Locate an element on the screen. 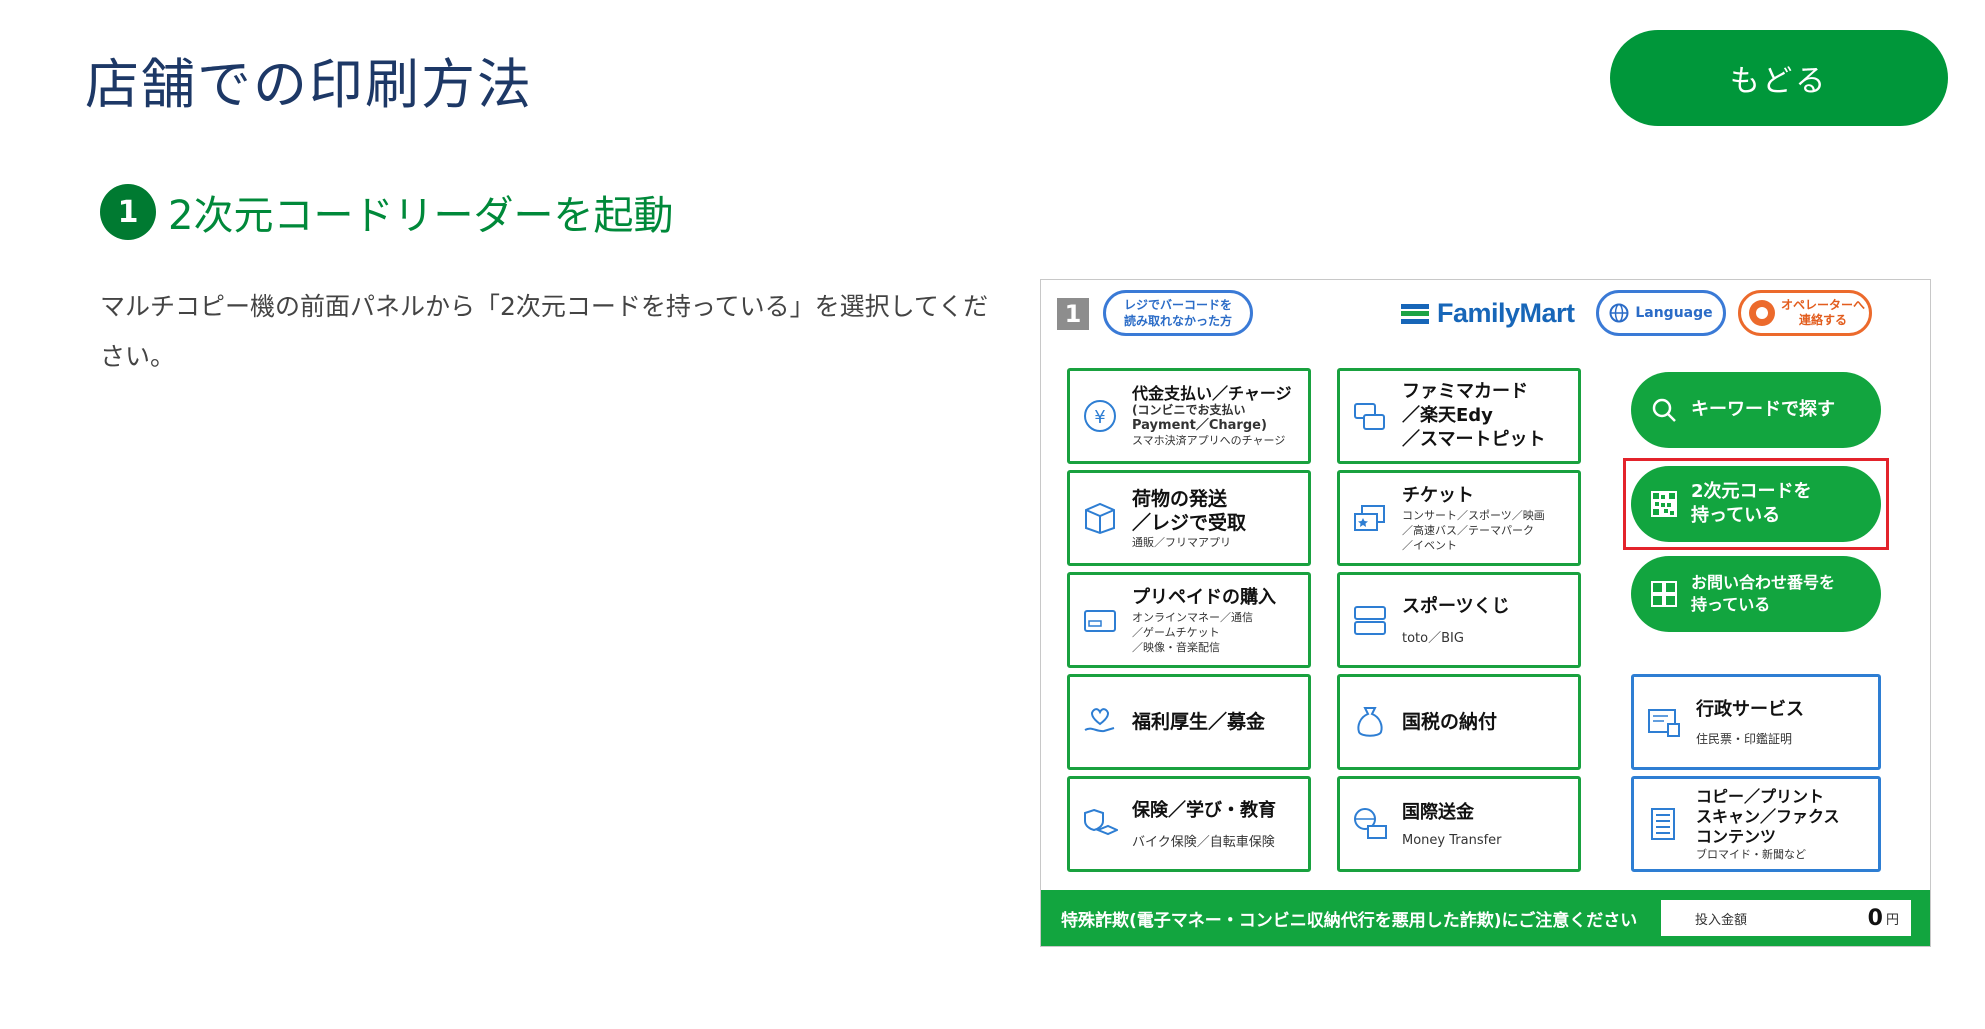 The height and width of the screenshot is (1029, 1985). language-label: Language is located at coordinates (1674, 313).